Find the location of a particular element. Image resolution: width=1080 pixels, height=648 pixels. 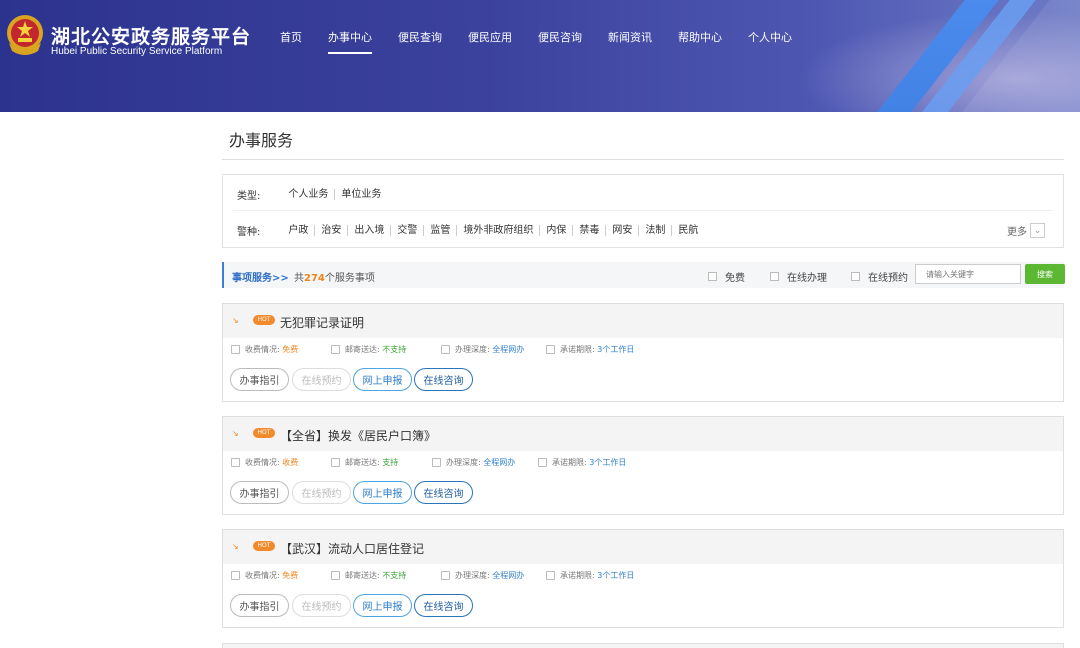

filter-checkbox-free: 免费 is located at coordinates (726, 276).